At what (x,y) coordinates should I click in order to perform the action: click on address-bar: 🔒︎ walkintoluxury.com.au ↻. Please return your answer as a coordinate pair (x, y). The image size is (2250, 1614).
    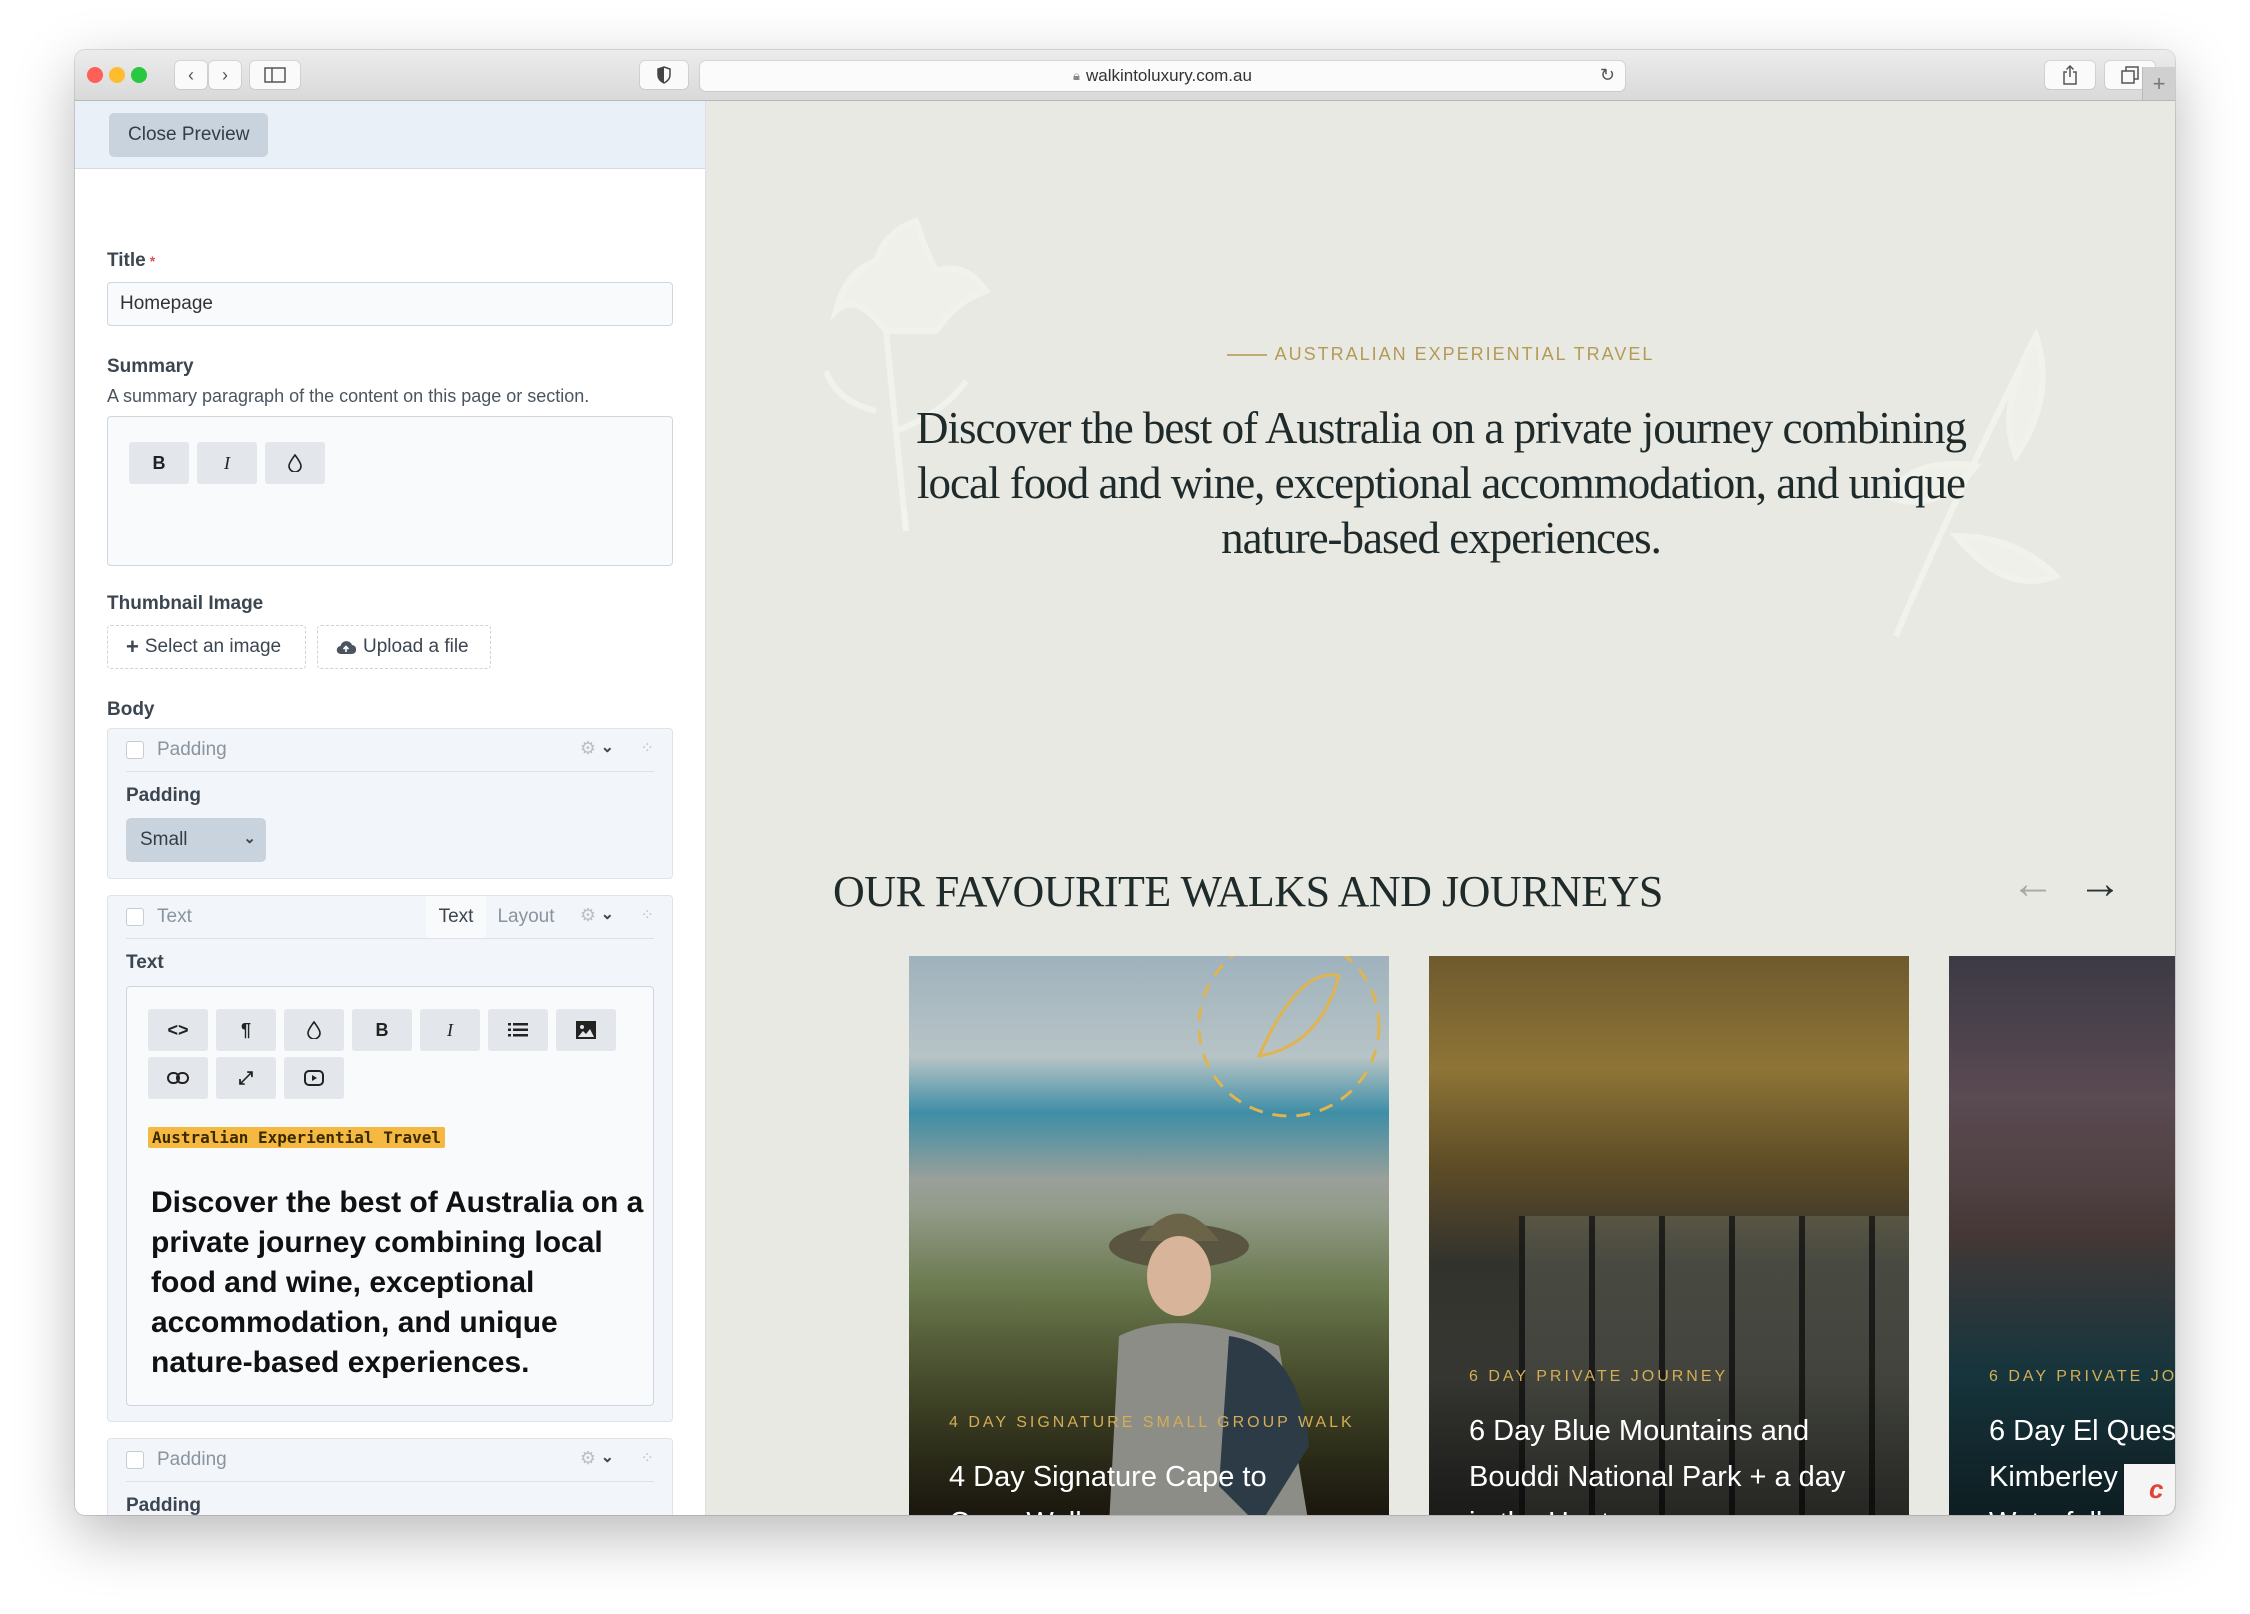
    Looking at the image, I should click on (1162, 76).